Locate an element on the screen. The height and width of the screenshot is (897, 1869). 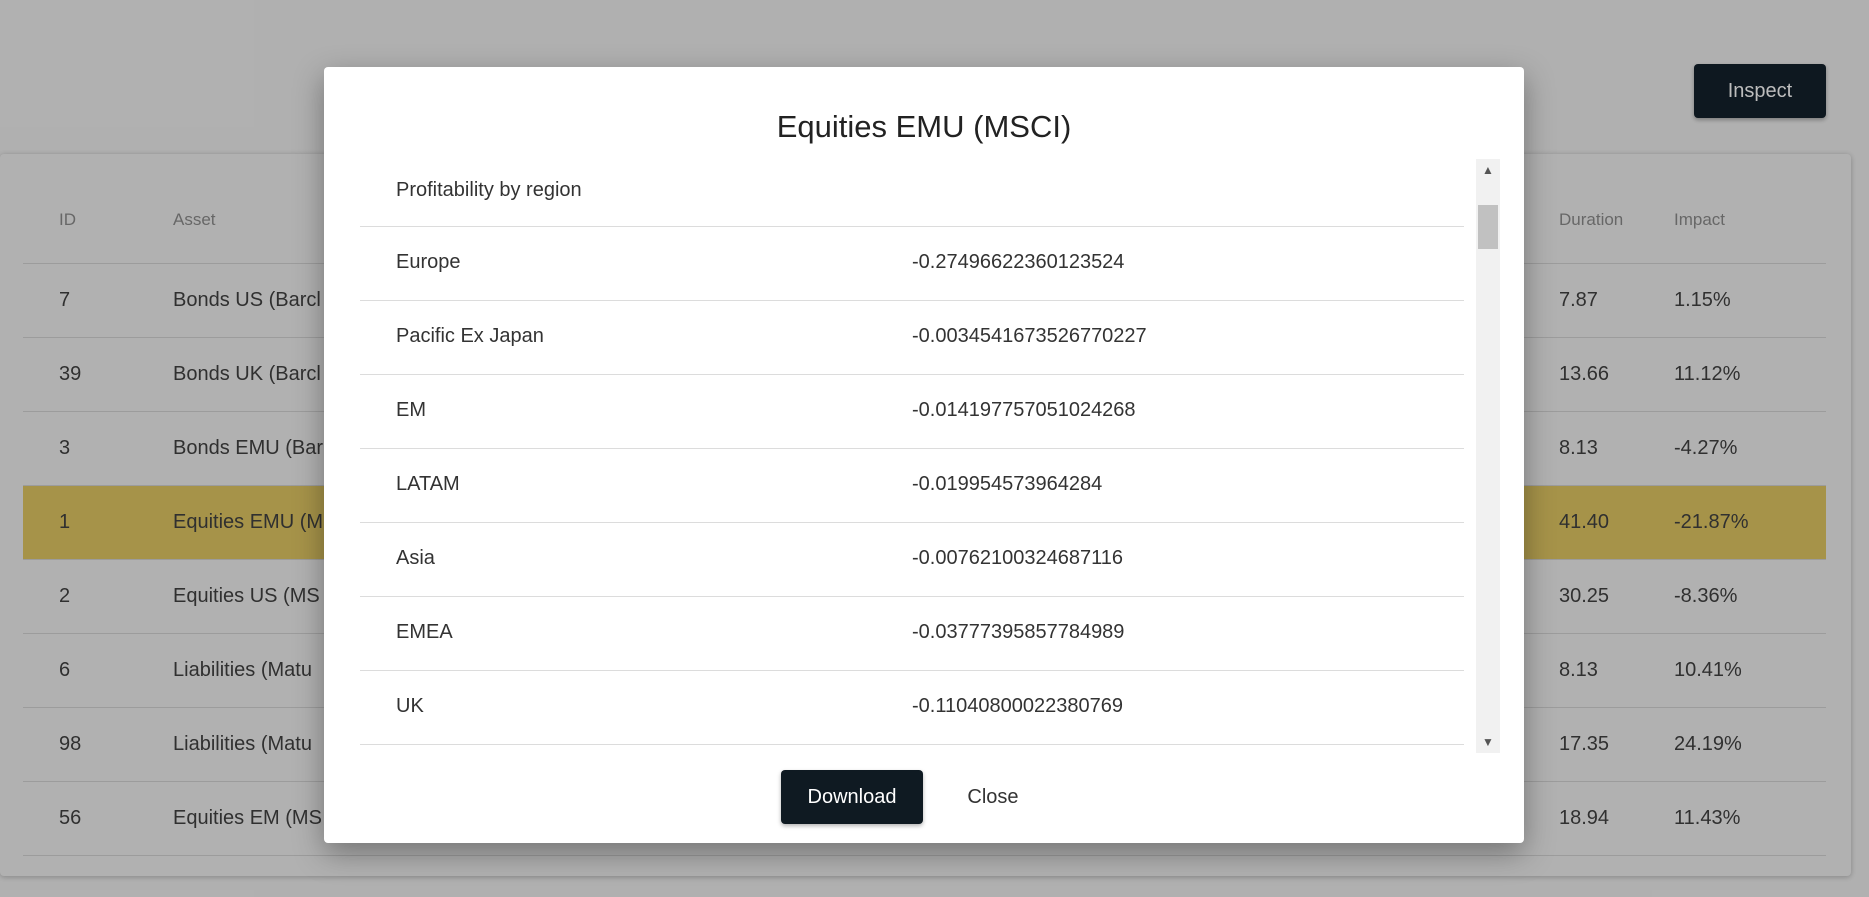
region-value: -0.03777395857784989 is located at coordinates (1018, 632).